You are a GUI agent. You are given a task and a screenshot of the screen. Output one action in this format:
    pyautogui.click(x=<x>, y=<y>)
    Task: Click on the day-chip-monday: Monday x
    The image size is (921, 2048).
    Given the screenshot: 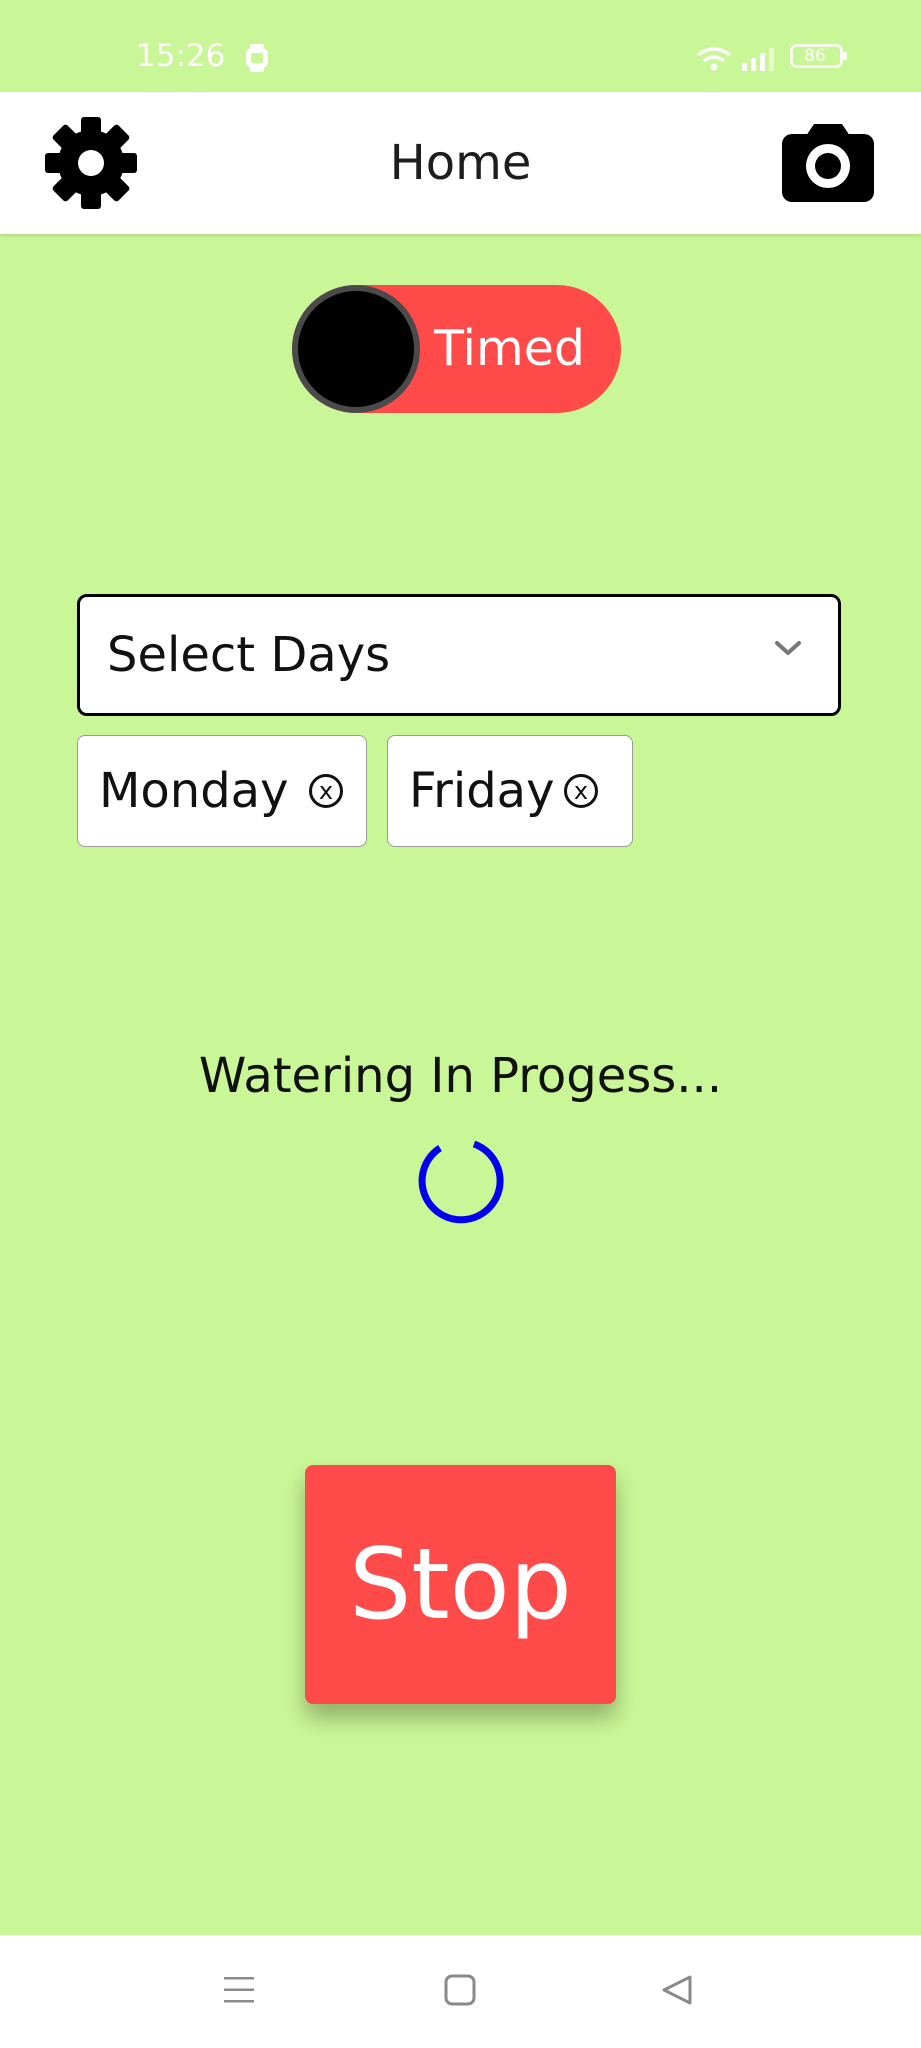 What is the action you would take?
    pyautogui.click(x=222, y=791)
    